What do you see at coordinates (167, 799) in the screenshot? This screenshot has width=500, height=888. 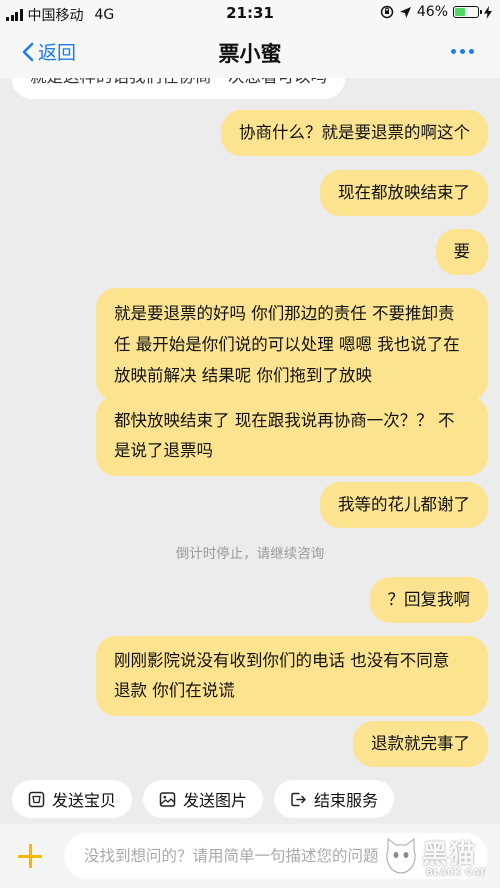 I see `image-icon` at bounding box center [167, 799].